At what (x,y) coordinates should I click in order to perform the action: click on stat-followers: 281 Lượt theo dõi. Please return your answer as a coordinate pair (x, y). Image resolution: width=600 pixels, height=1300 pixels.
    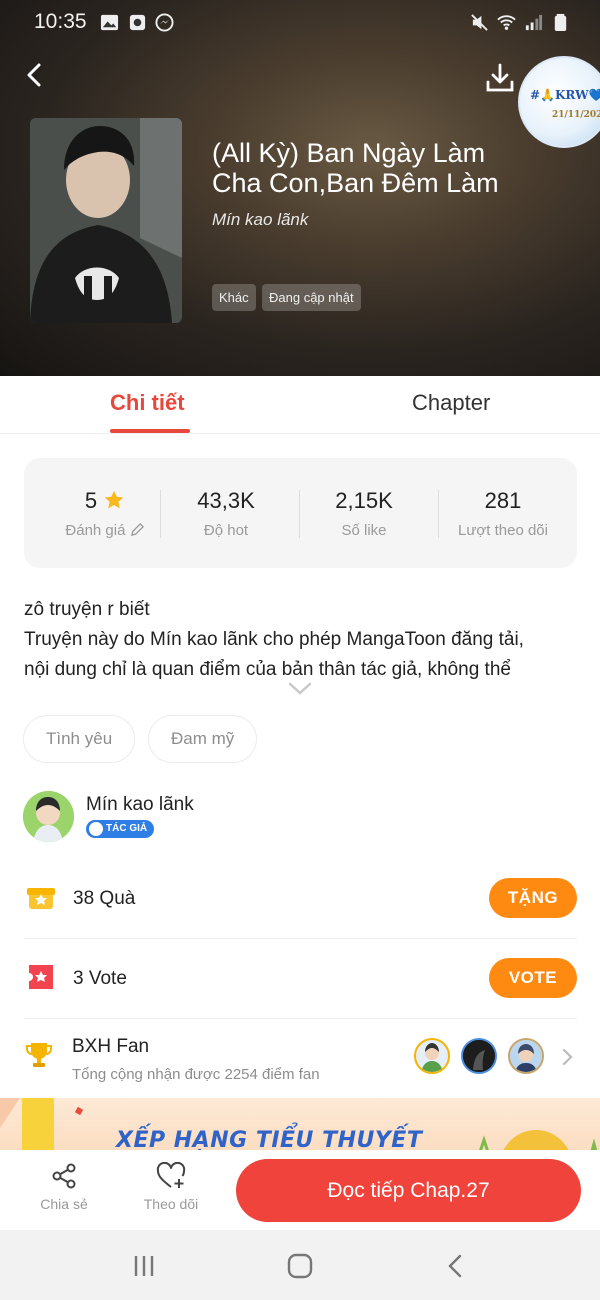
    Looking at the image, I should click on (503, 513).